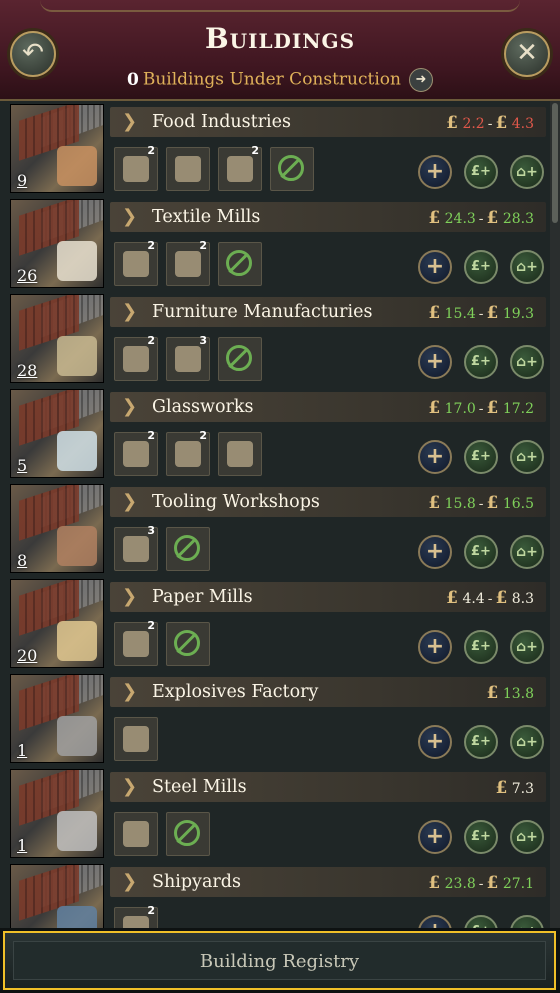  Describe the element at coordinates (22, 180) in the screenshot. I see `building-level: 9` at that location.